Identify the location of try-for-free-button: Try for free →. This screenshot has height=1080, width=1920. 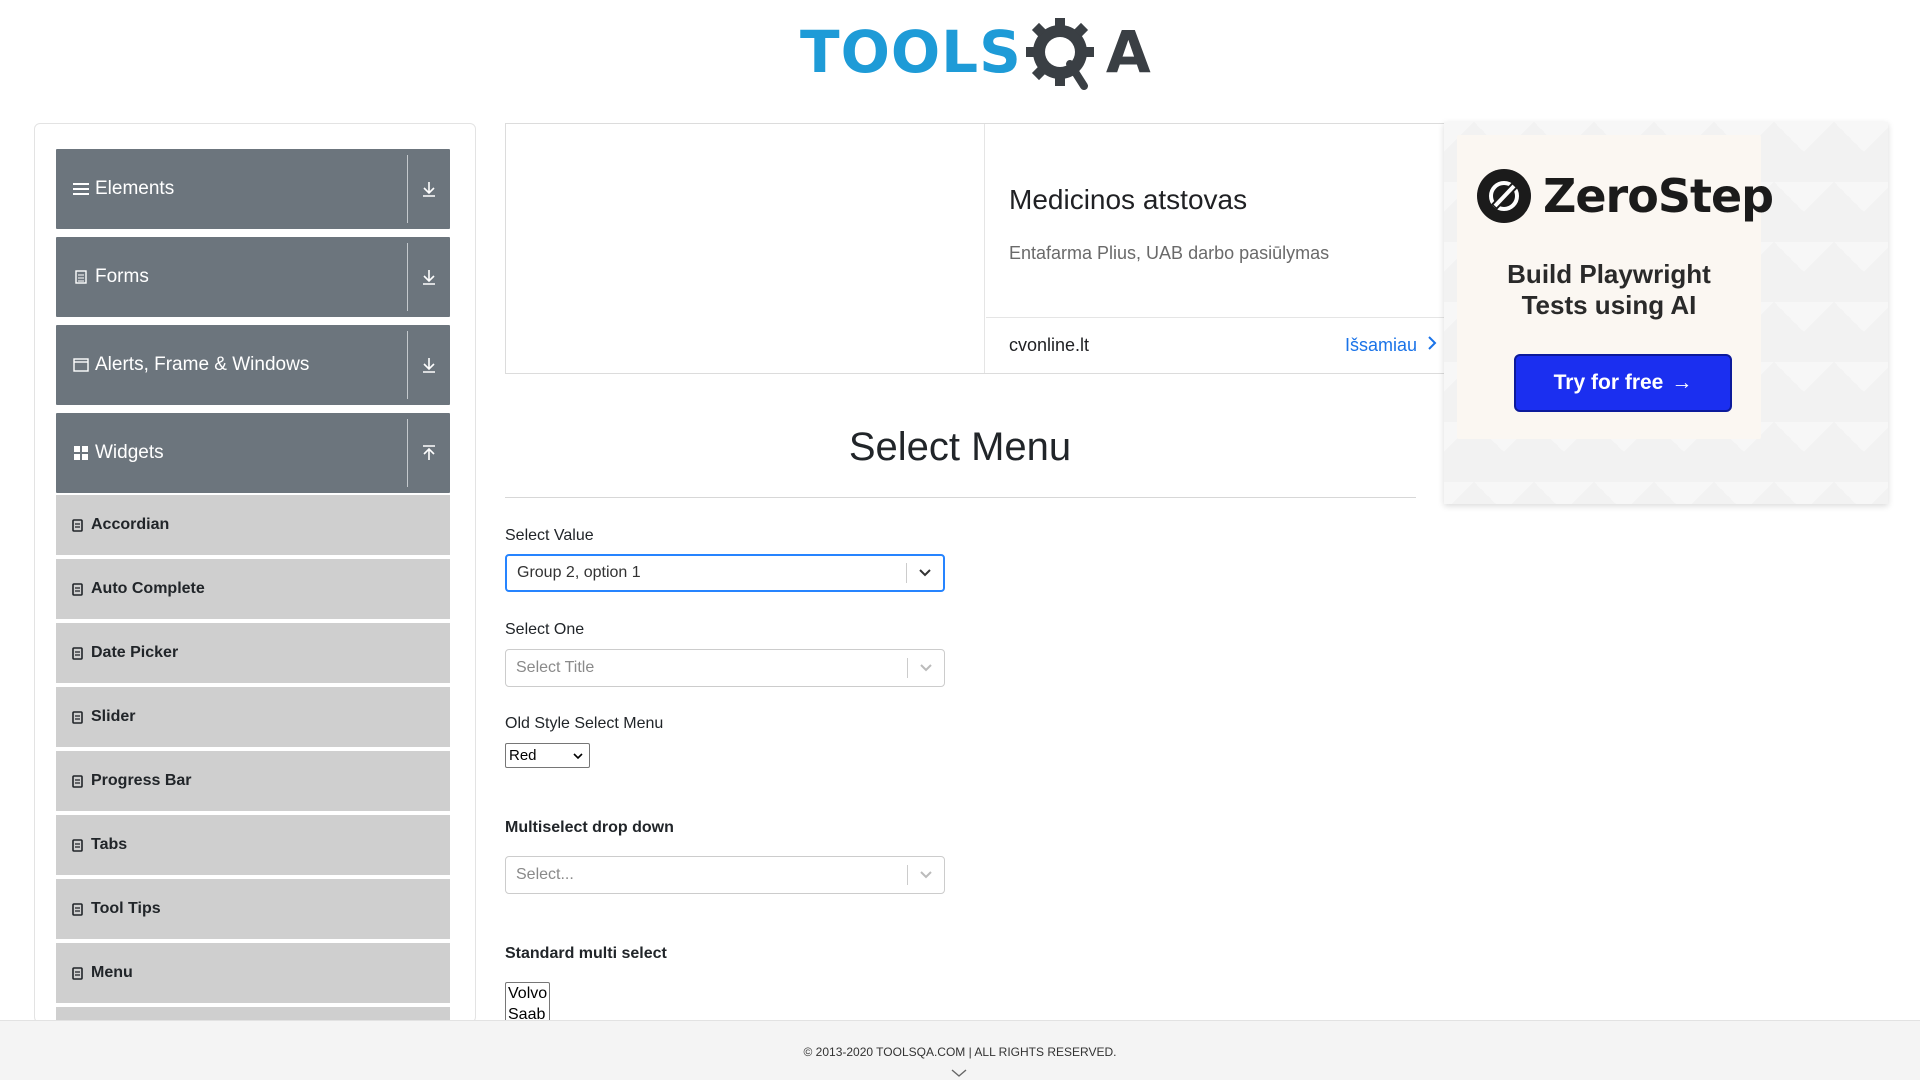
(1623, 383).